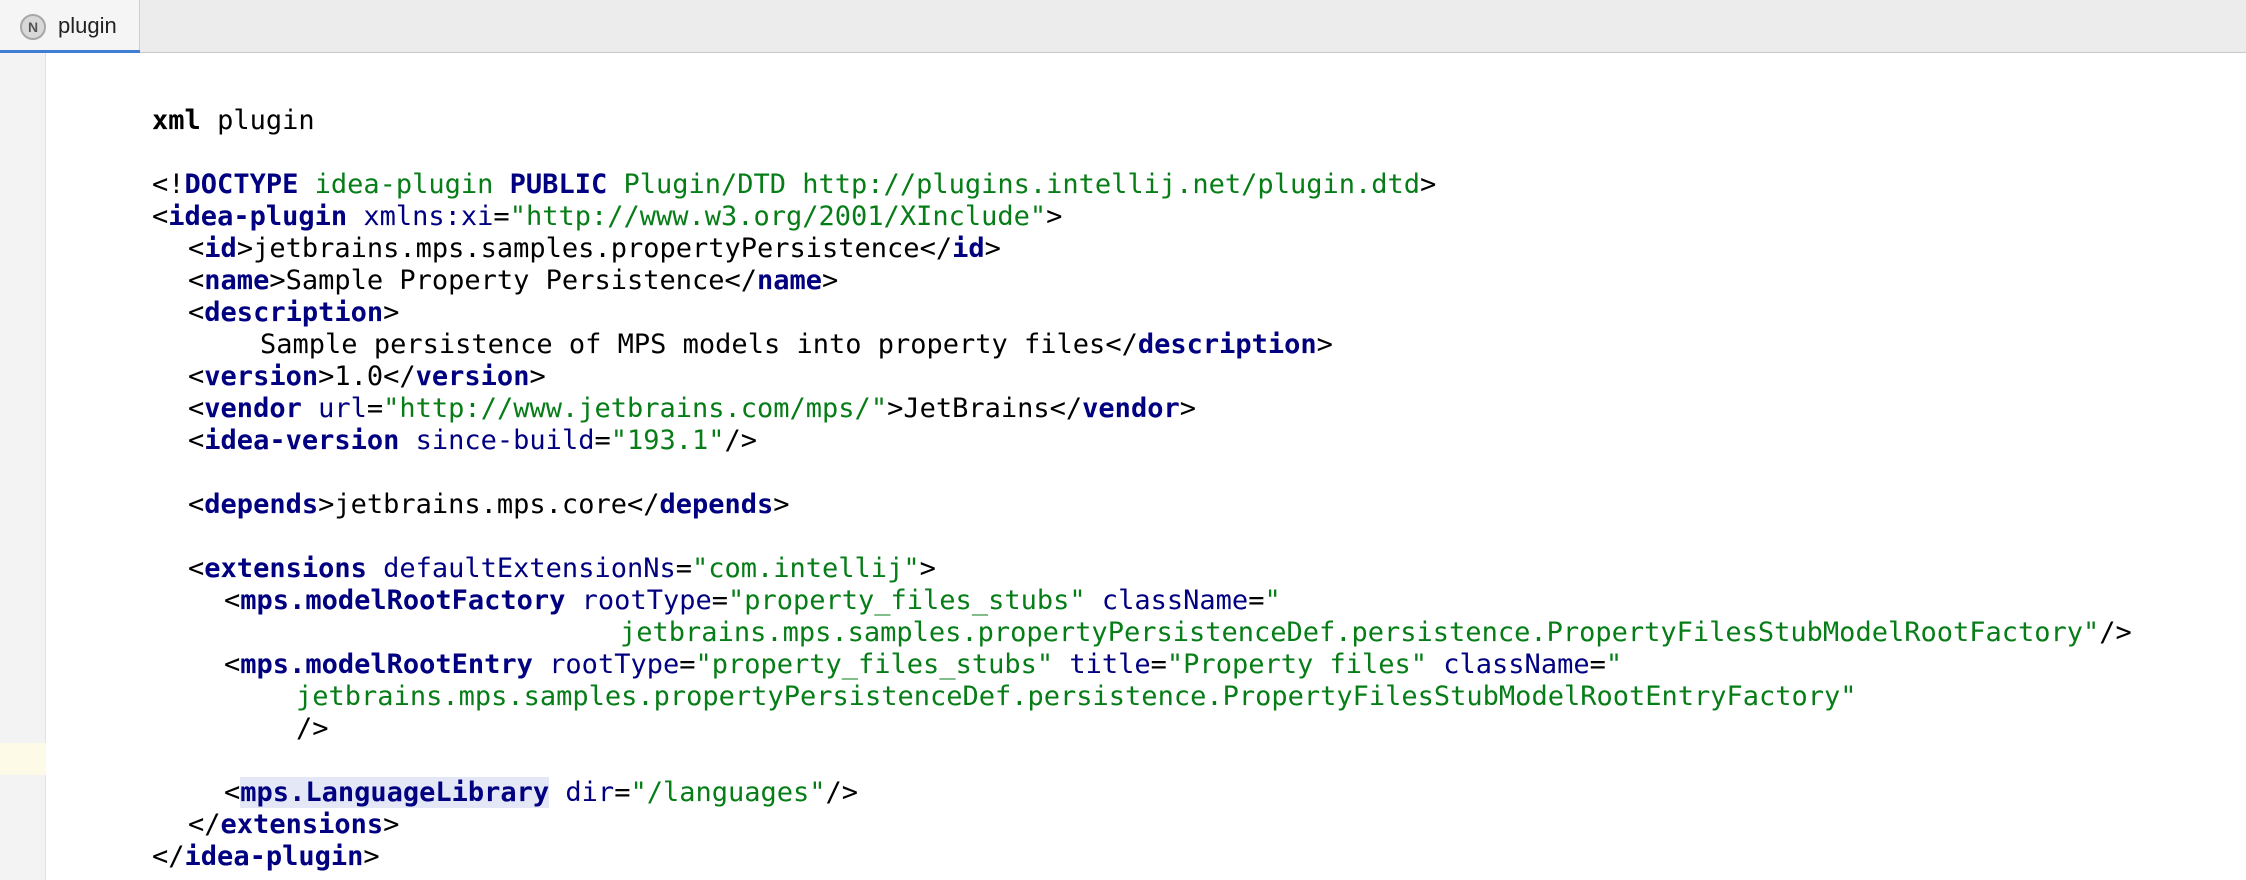 This screenshot has width=2246, height=880. Describe the element at coordinates (1123, 27) in the screenshot. I see `editor-tab-bar: N plugin` at that location.